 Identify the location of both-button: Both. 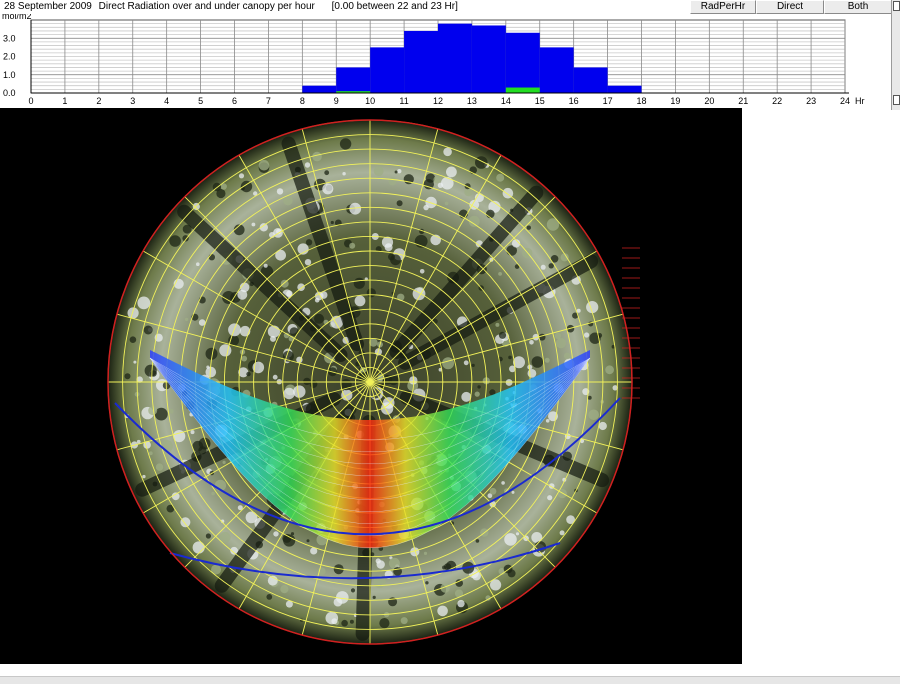
(858, 7).